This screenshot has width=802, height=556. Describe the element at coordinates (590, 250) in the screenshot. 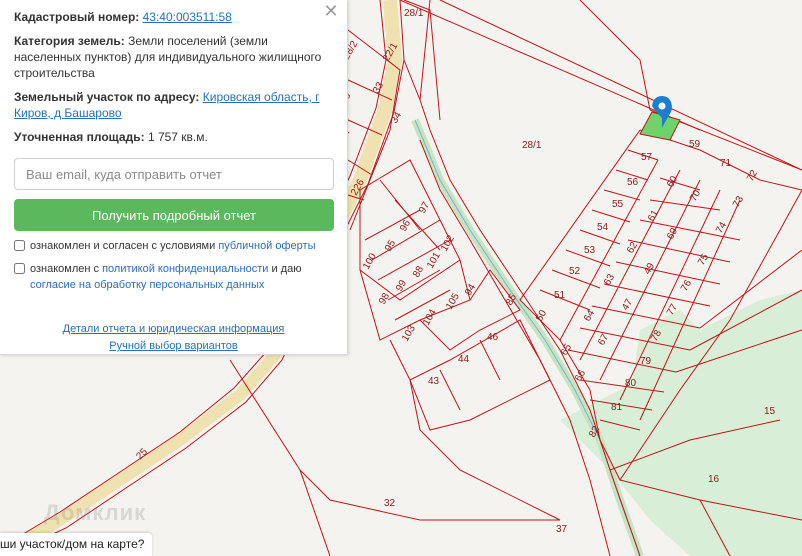

I see `plot-number-label: 53` at that location.